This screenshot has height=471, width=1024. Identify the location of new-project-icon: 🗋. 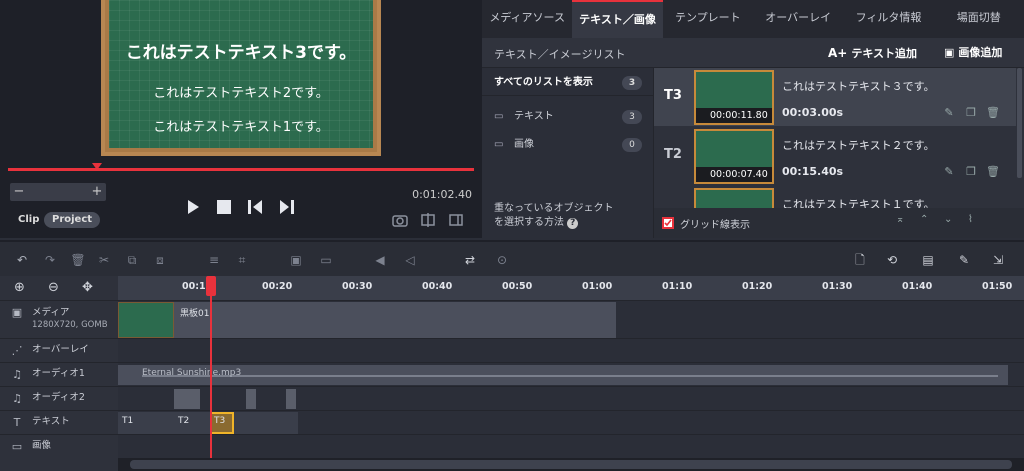
(860, 260).